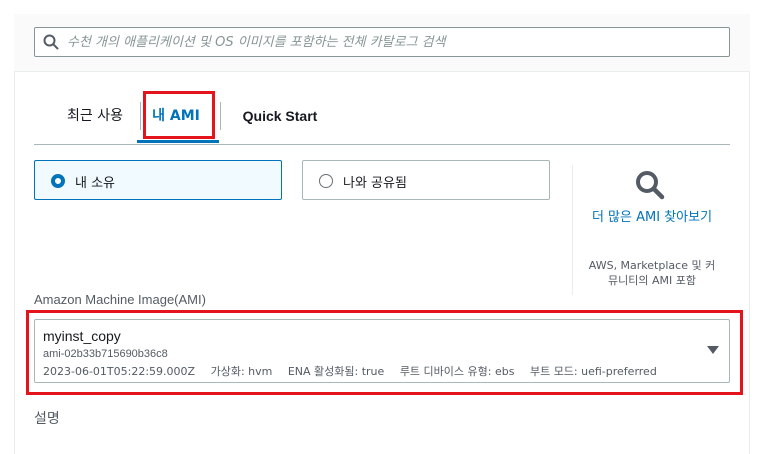 Image resolution: width=761 pixels, height=454 pixels. What do you see at coordinates (382, 120) in the screenshot?
I see `ami-source-tabs: 최근 사용 내 AMI Quick Start` at bounding box center [382, 120].